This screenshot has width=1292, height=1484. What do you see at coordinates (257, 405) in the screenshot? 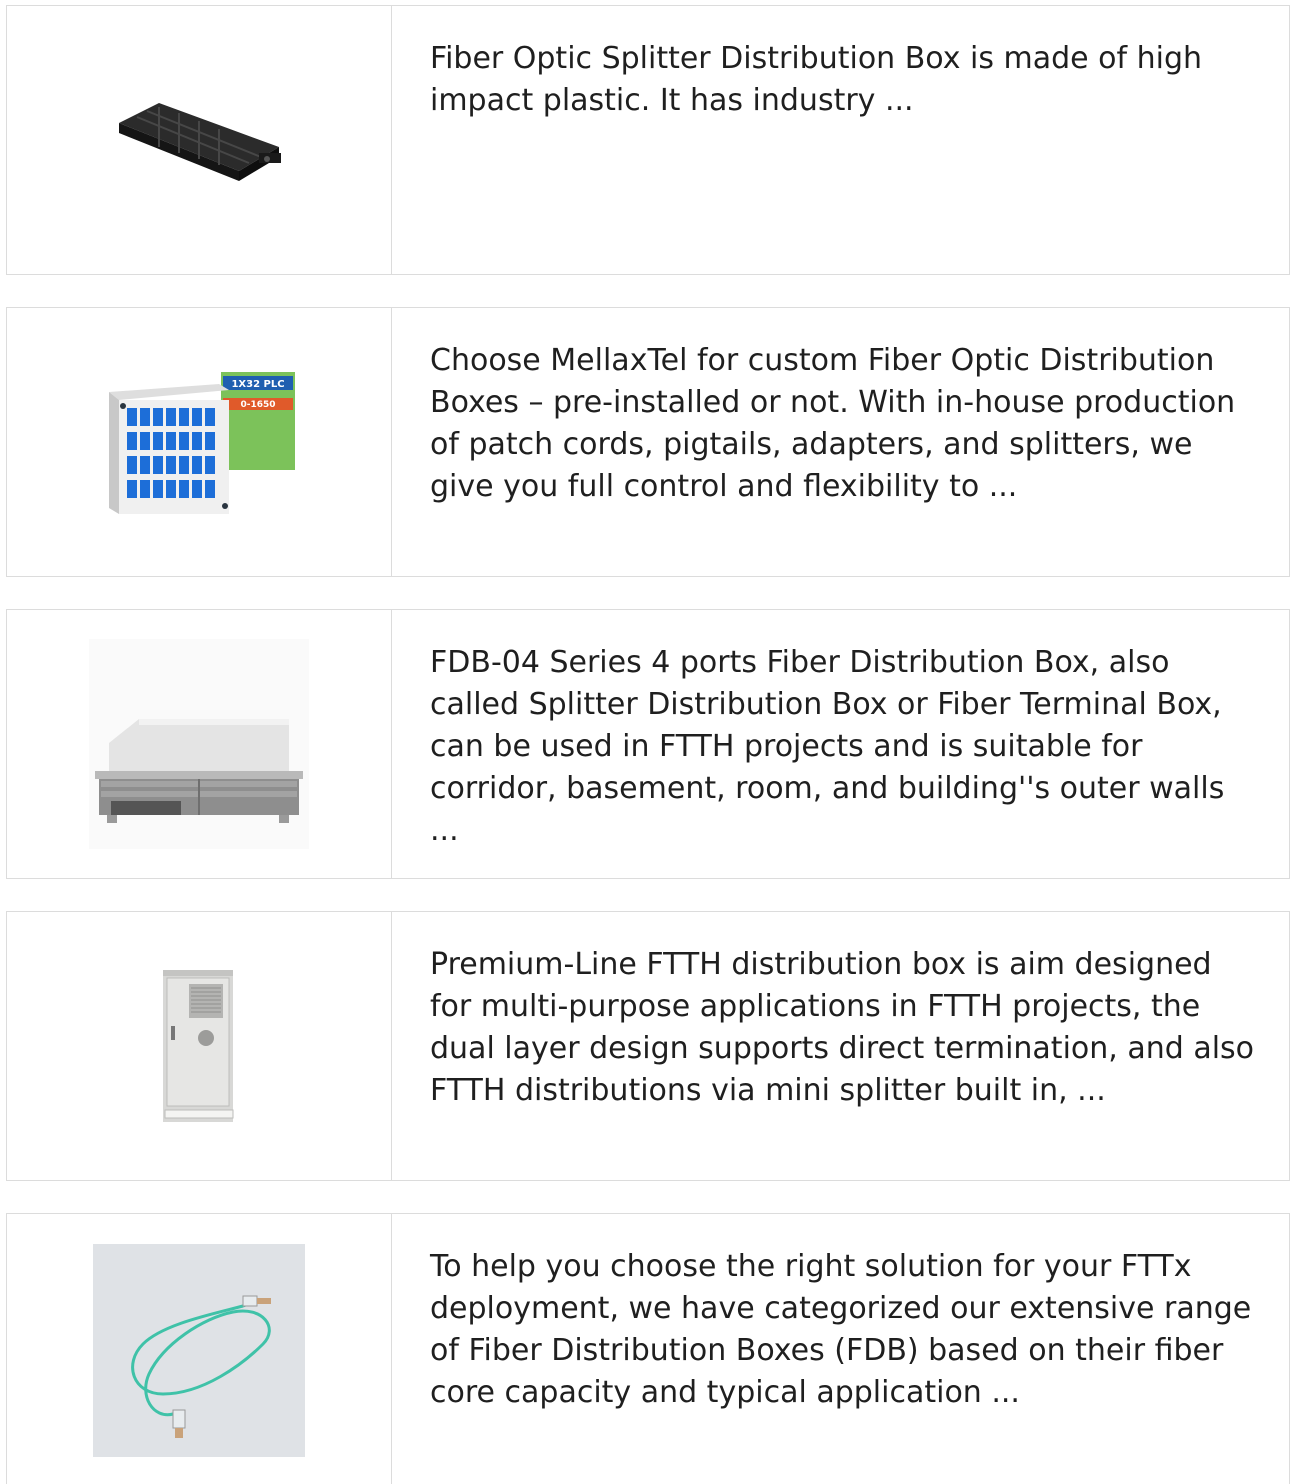
I see `box-wavelength-text: 0-1650` at bounding box center [257, 405].